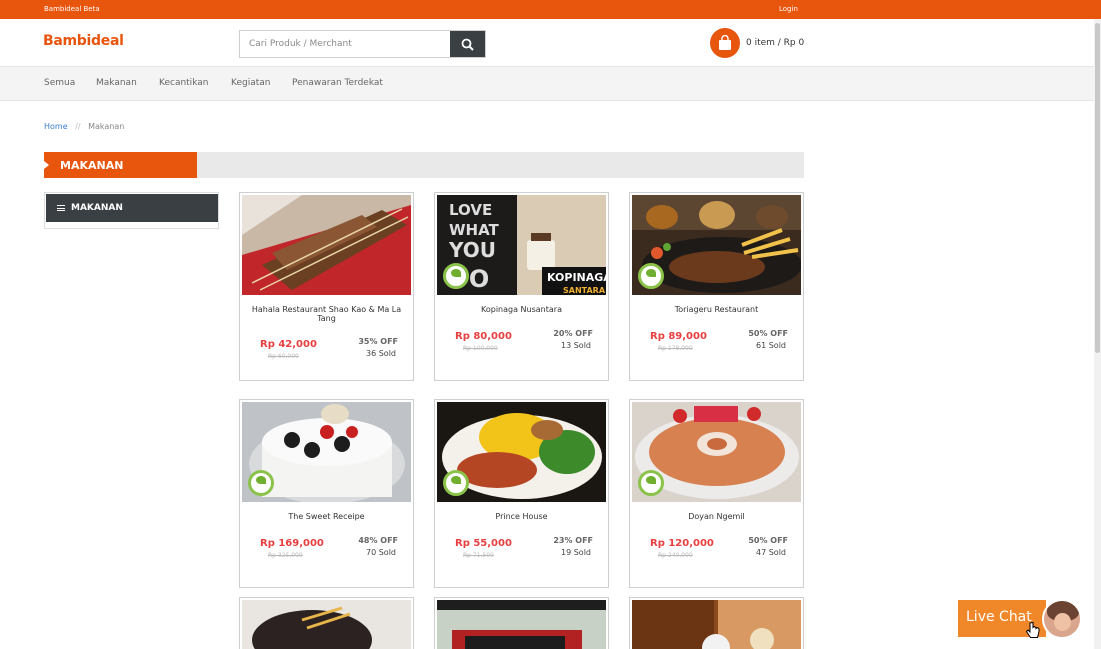 This screenshot has width=1101, height=649. I want to click on site-logo: Bambideal, so click(83, 41).